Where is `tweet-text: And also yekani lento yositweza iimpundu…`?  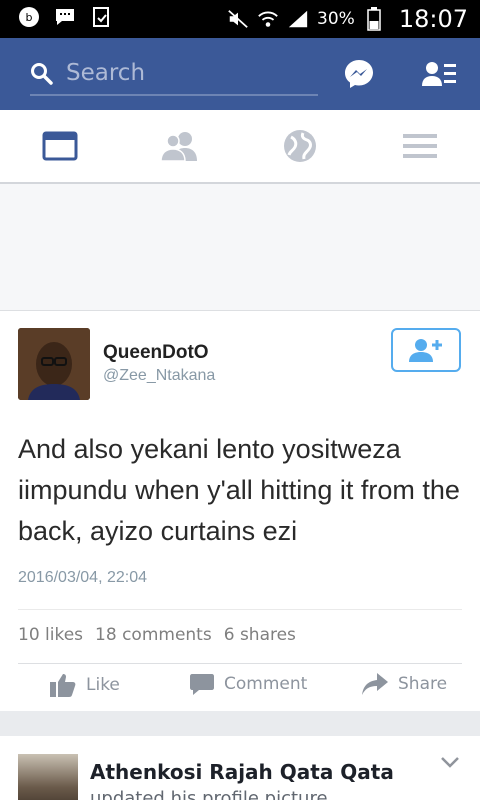 tweet-text: And also yekani lento yositweza iimpundu… is located at coordinates (239, 490).